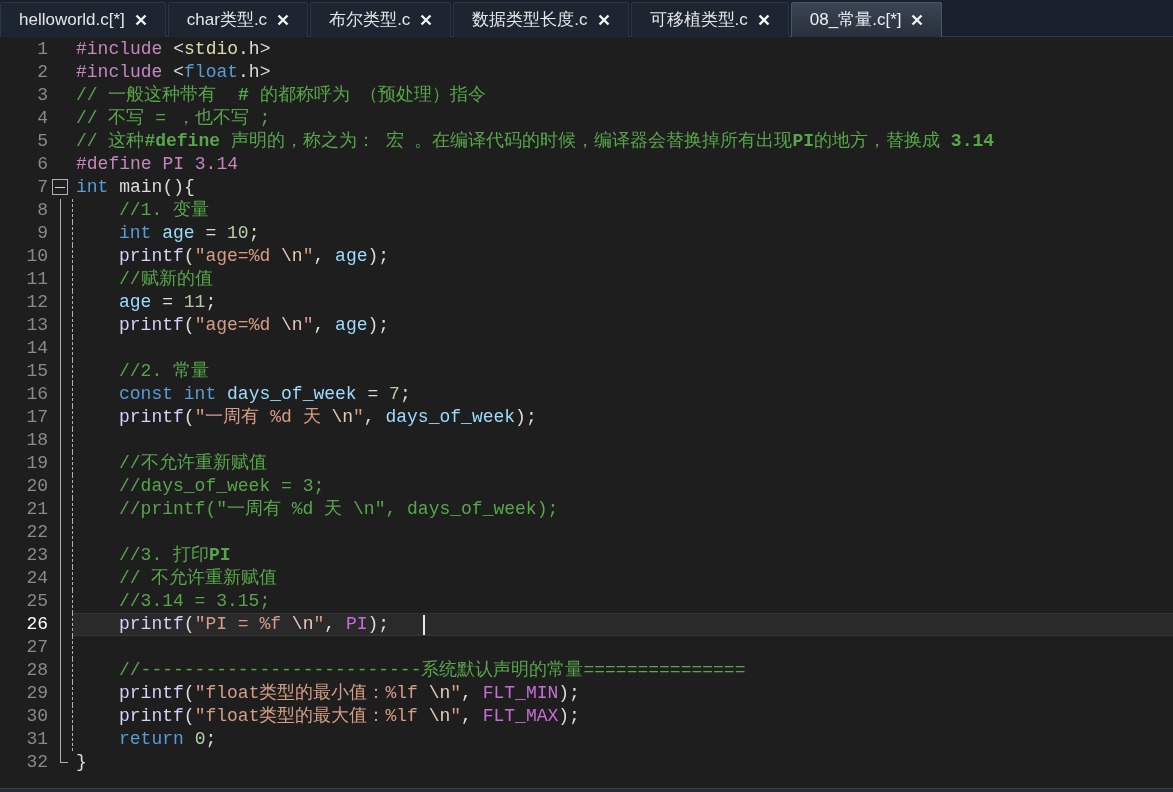  What do you see at coordinates (866, 19) in the screenshot?
I see `editor-tab: 08_常量.c[*]` at bounding box center [866, 19].